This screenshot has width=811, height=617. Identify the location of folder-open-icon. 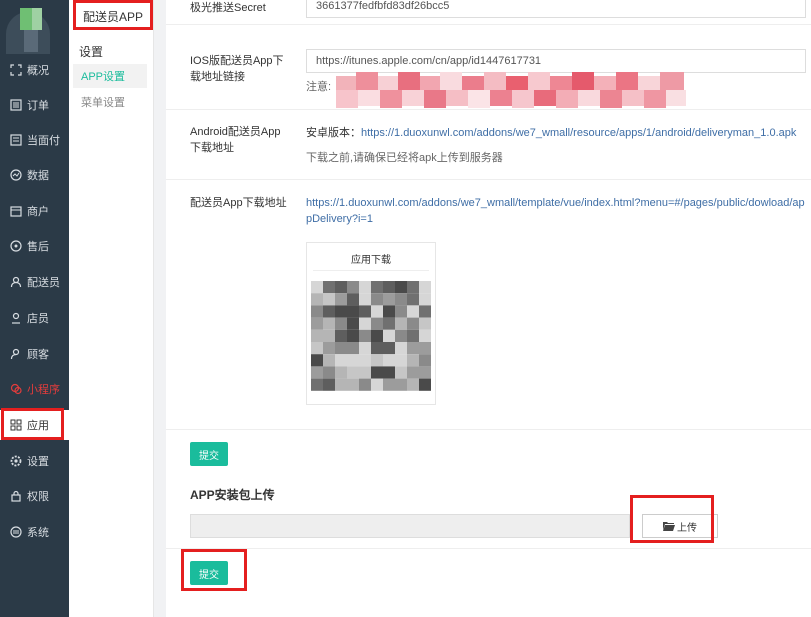
(669, 526).